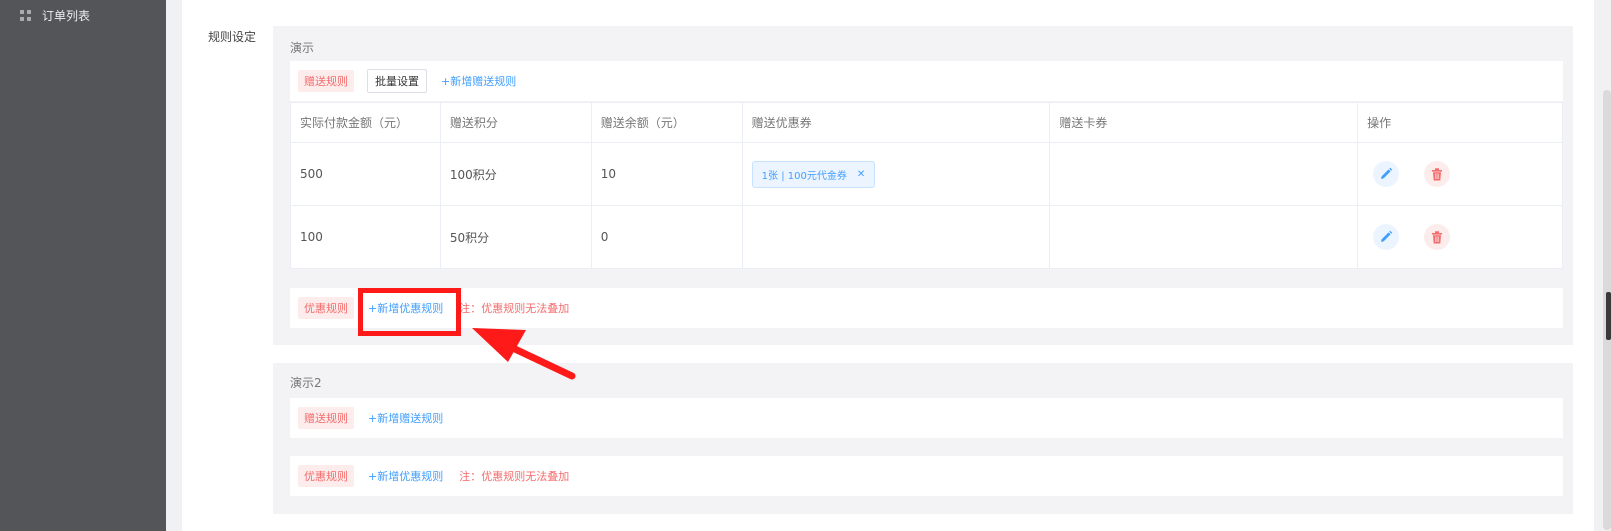 This screenshot has height=531, width=1611. Describe the element at coordinates (302, 48) in the screenshot. I see `group-title: 演示` at that location.